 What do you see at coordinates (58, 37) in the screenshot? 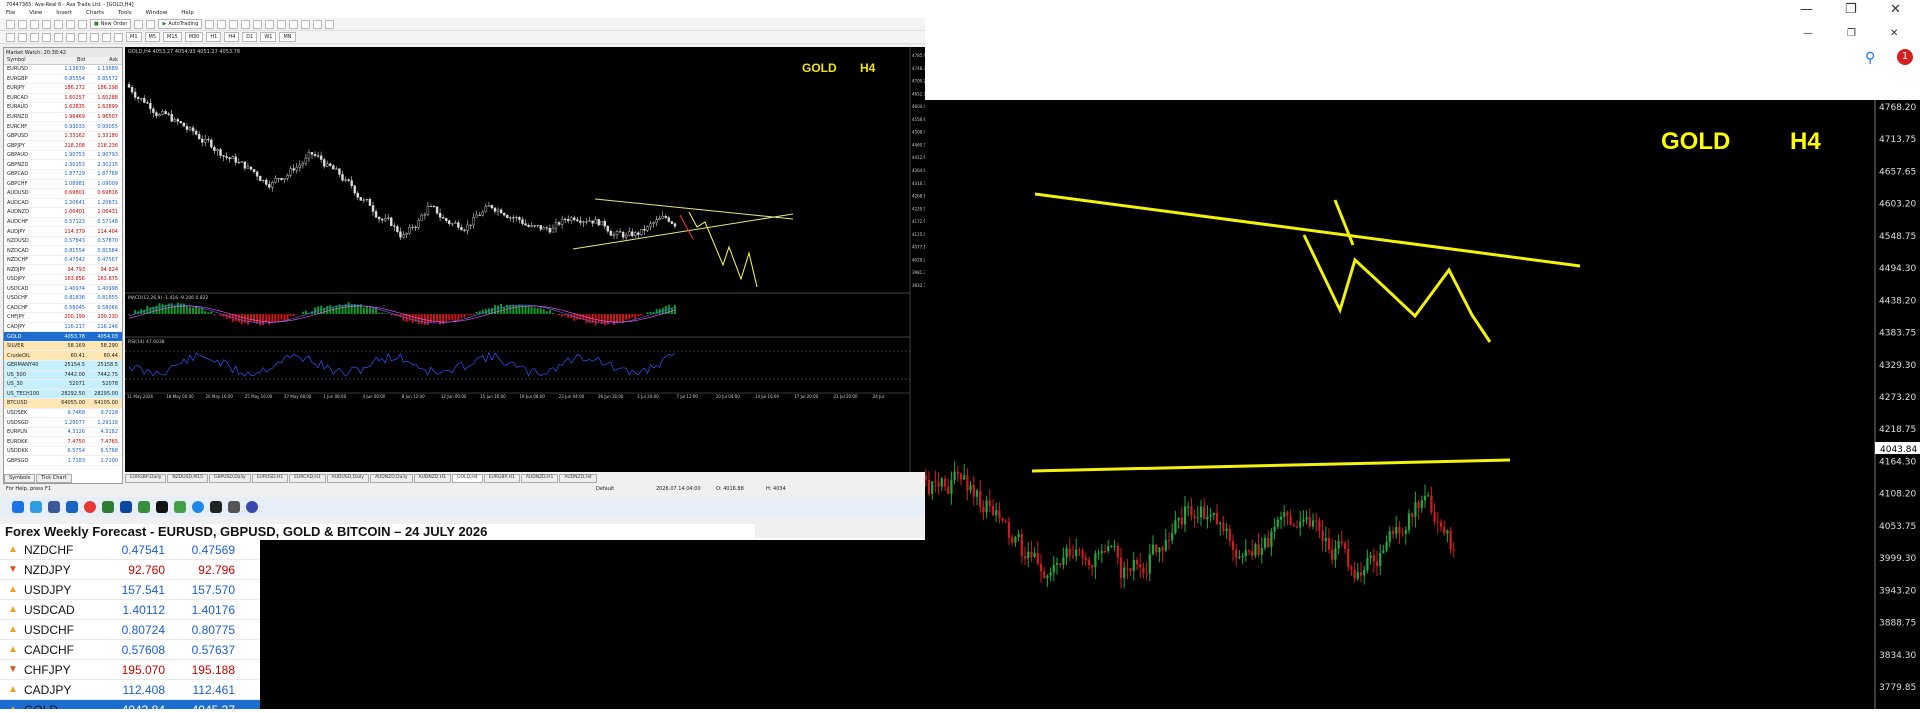
I see `trendline-icon` at bounding box center [58, 37].